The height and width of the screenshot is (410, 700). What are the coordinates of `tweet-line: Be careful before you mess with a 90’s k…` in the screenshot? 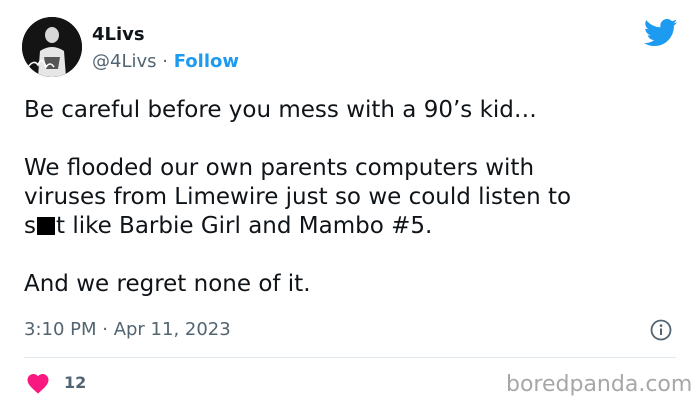 It's located at (280, 110).